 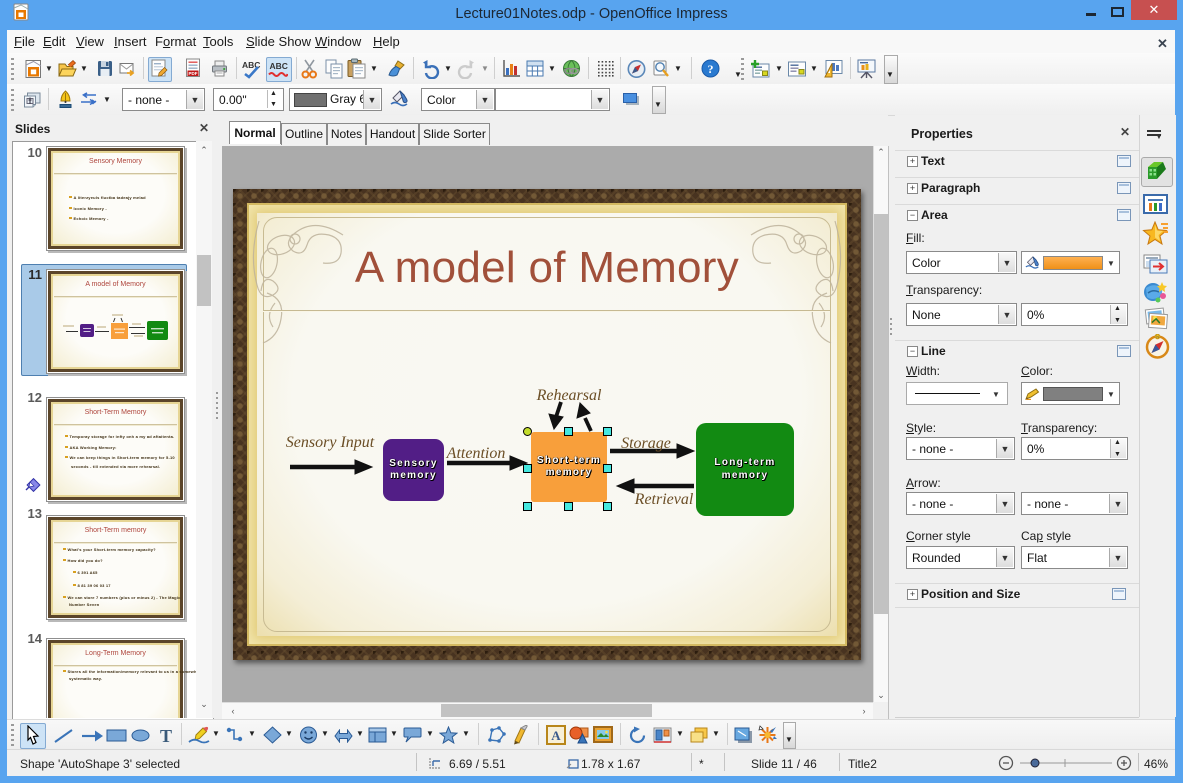 What do you see at coordinates (556, 735) in the screenshot?
I see `svg-text: A` at bounding box center [556, 735].